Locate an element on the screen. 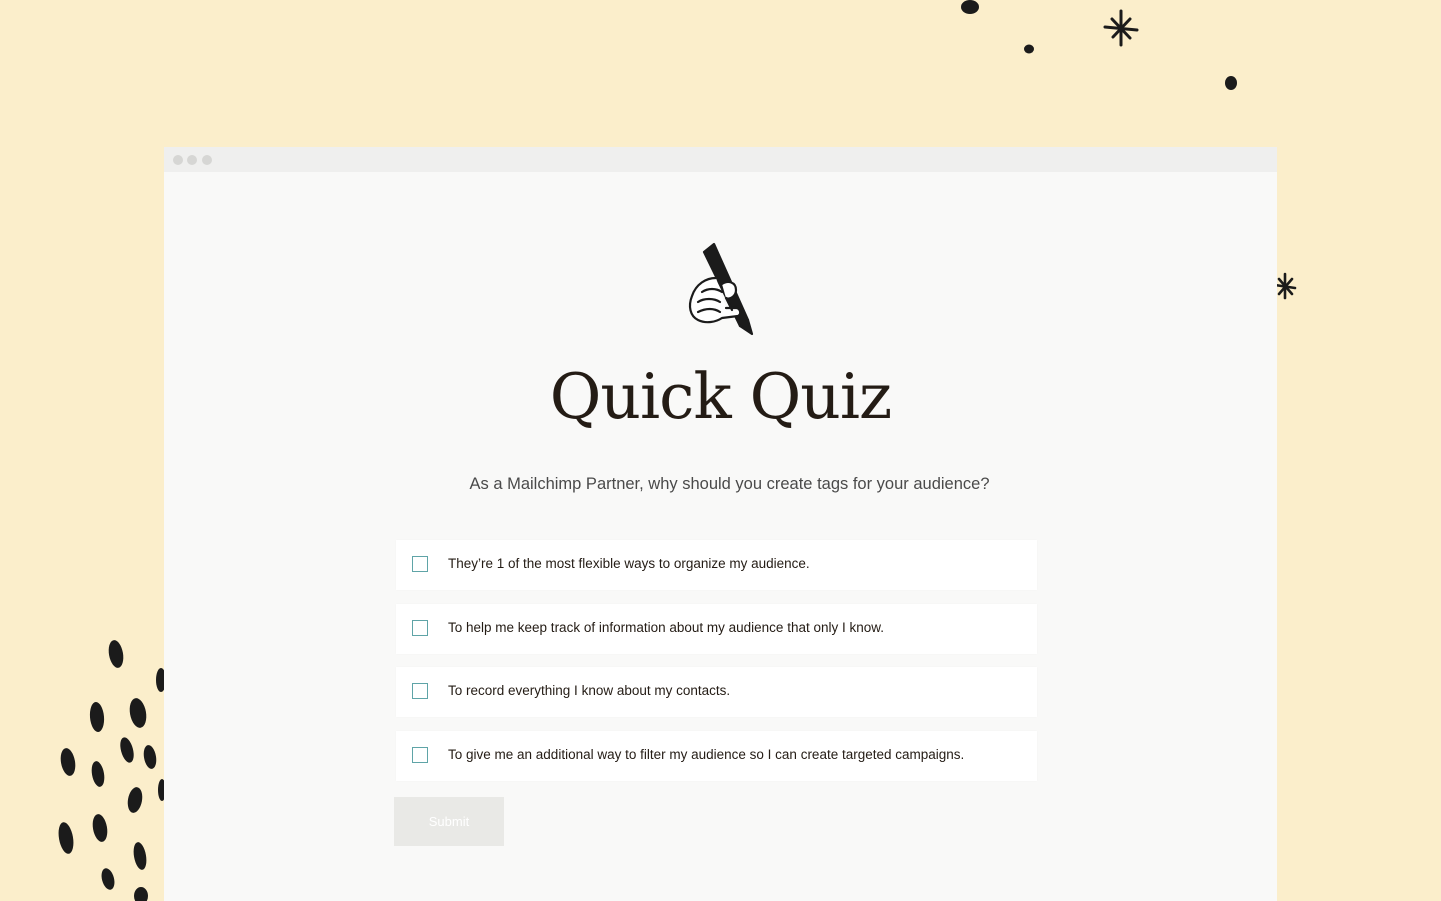 The width and height of the screenshot is (1441, 901). quiz-title: Quick Quiz is located at coordinates (720, 396).